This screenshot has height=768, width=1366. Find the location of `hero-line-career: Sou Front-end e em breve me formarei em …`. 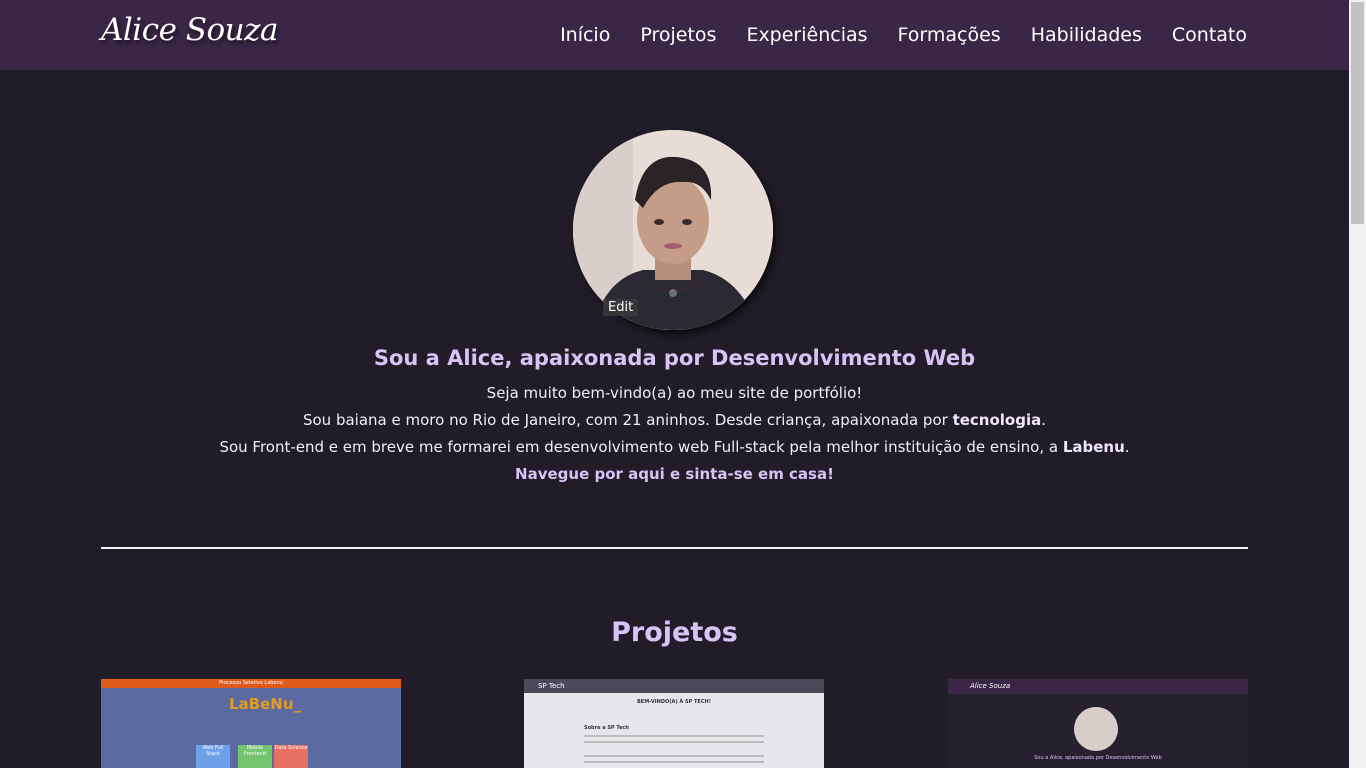

hero-line-career: Sou Front-end e em breve me formarei em … is located at coordinates (674, 447).